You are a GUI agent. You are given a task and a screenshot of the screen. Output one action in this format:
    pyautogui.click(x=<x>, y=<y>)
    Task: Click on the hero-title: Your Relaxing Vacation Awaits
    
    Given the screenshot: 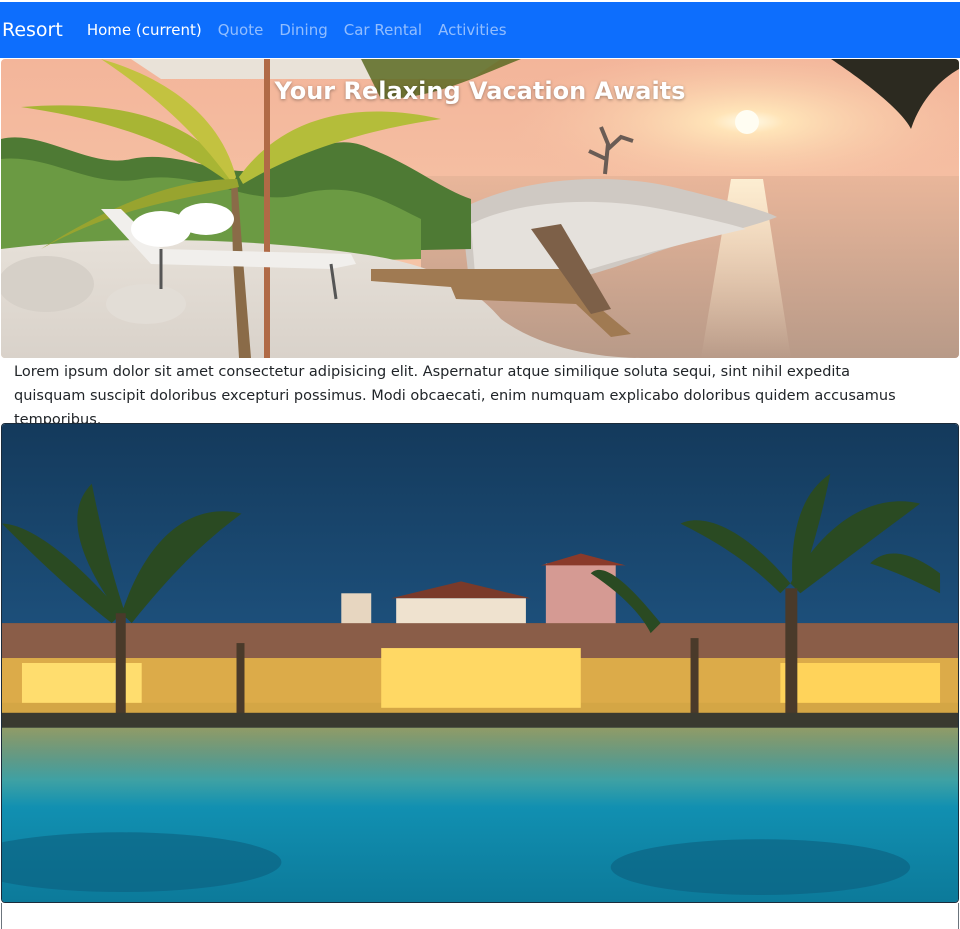 What is the action you would take?
    pyautogui.click(x=480, y=91)
    